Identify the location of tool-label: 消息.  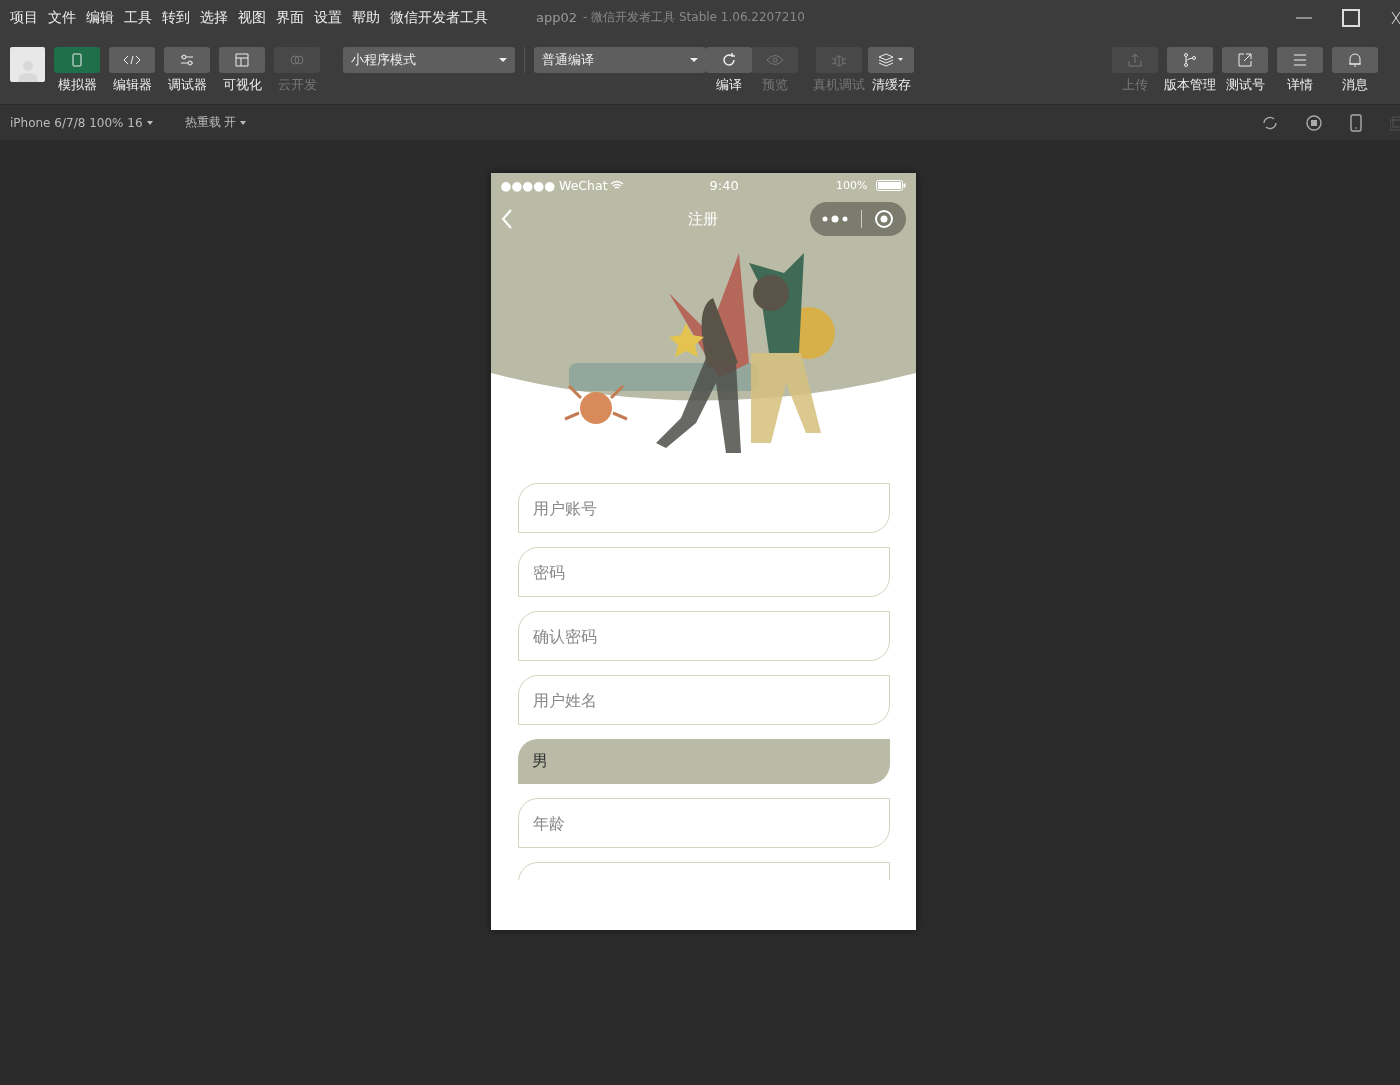
(1355, 85).